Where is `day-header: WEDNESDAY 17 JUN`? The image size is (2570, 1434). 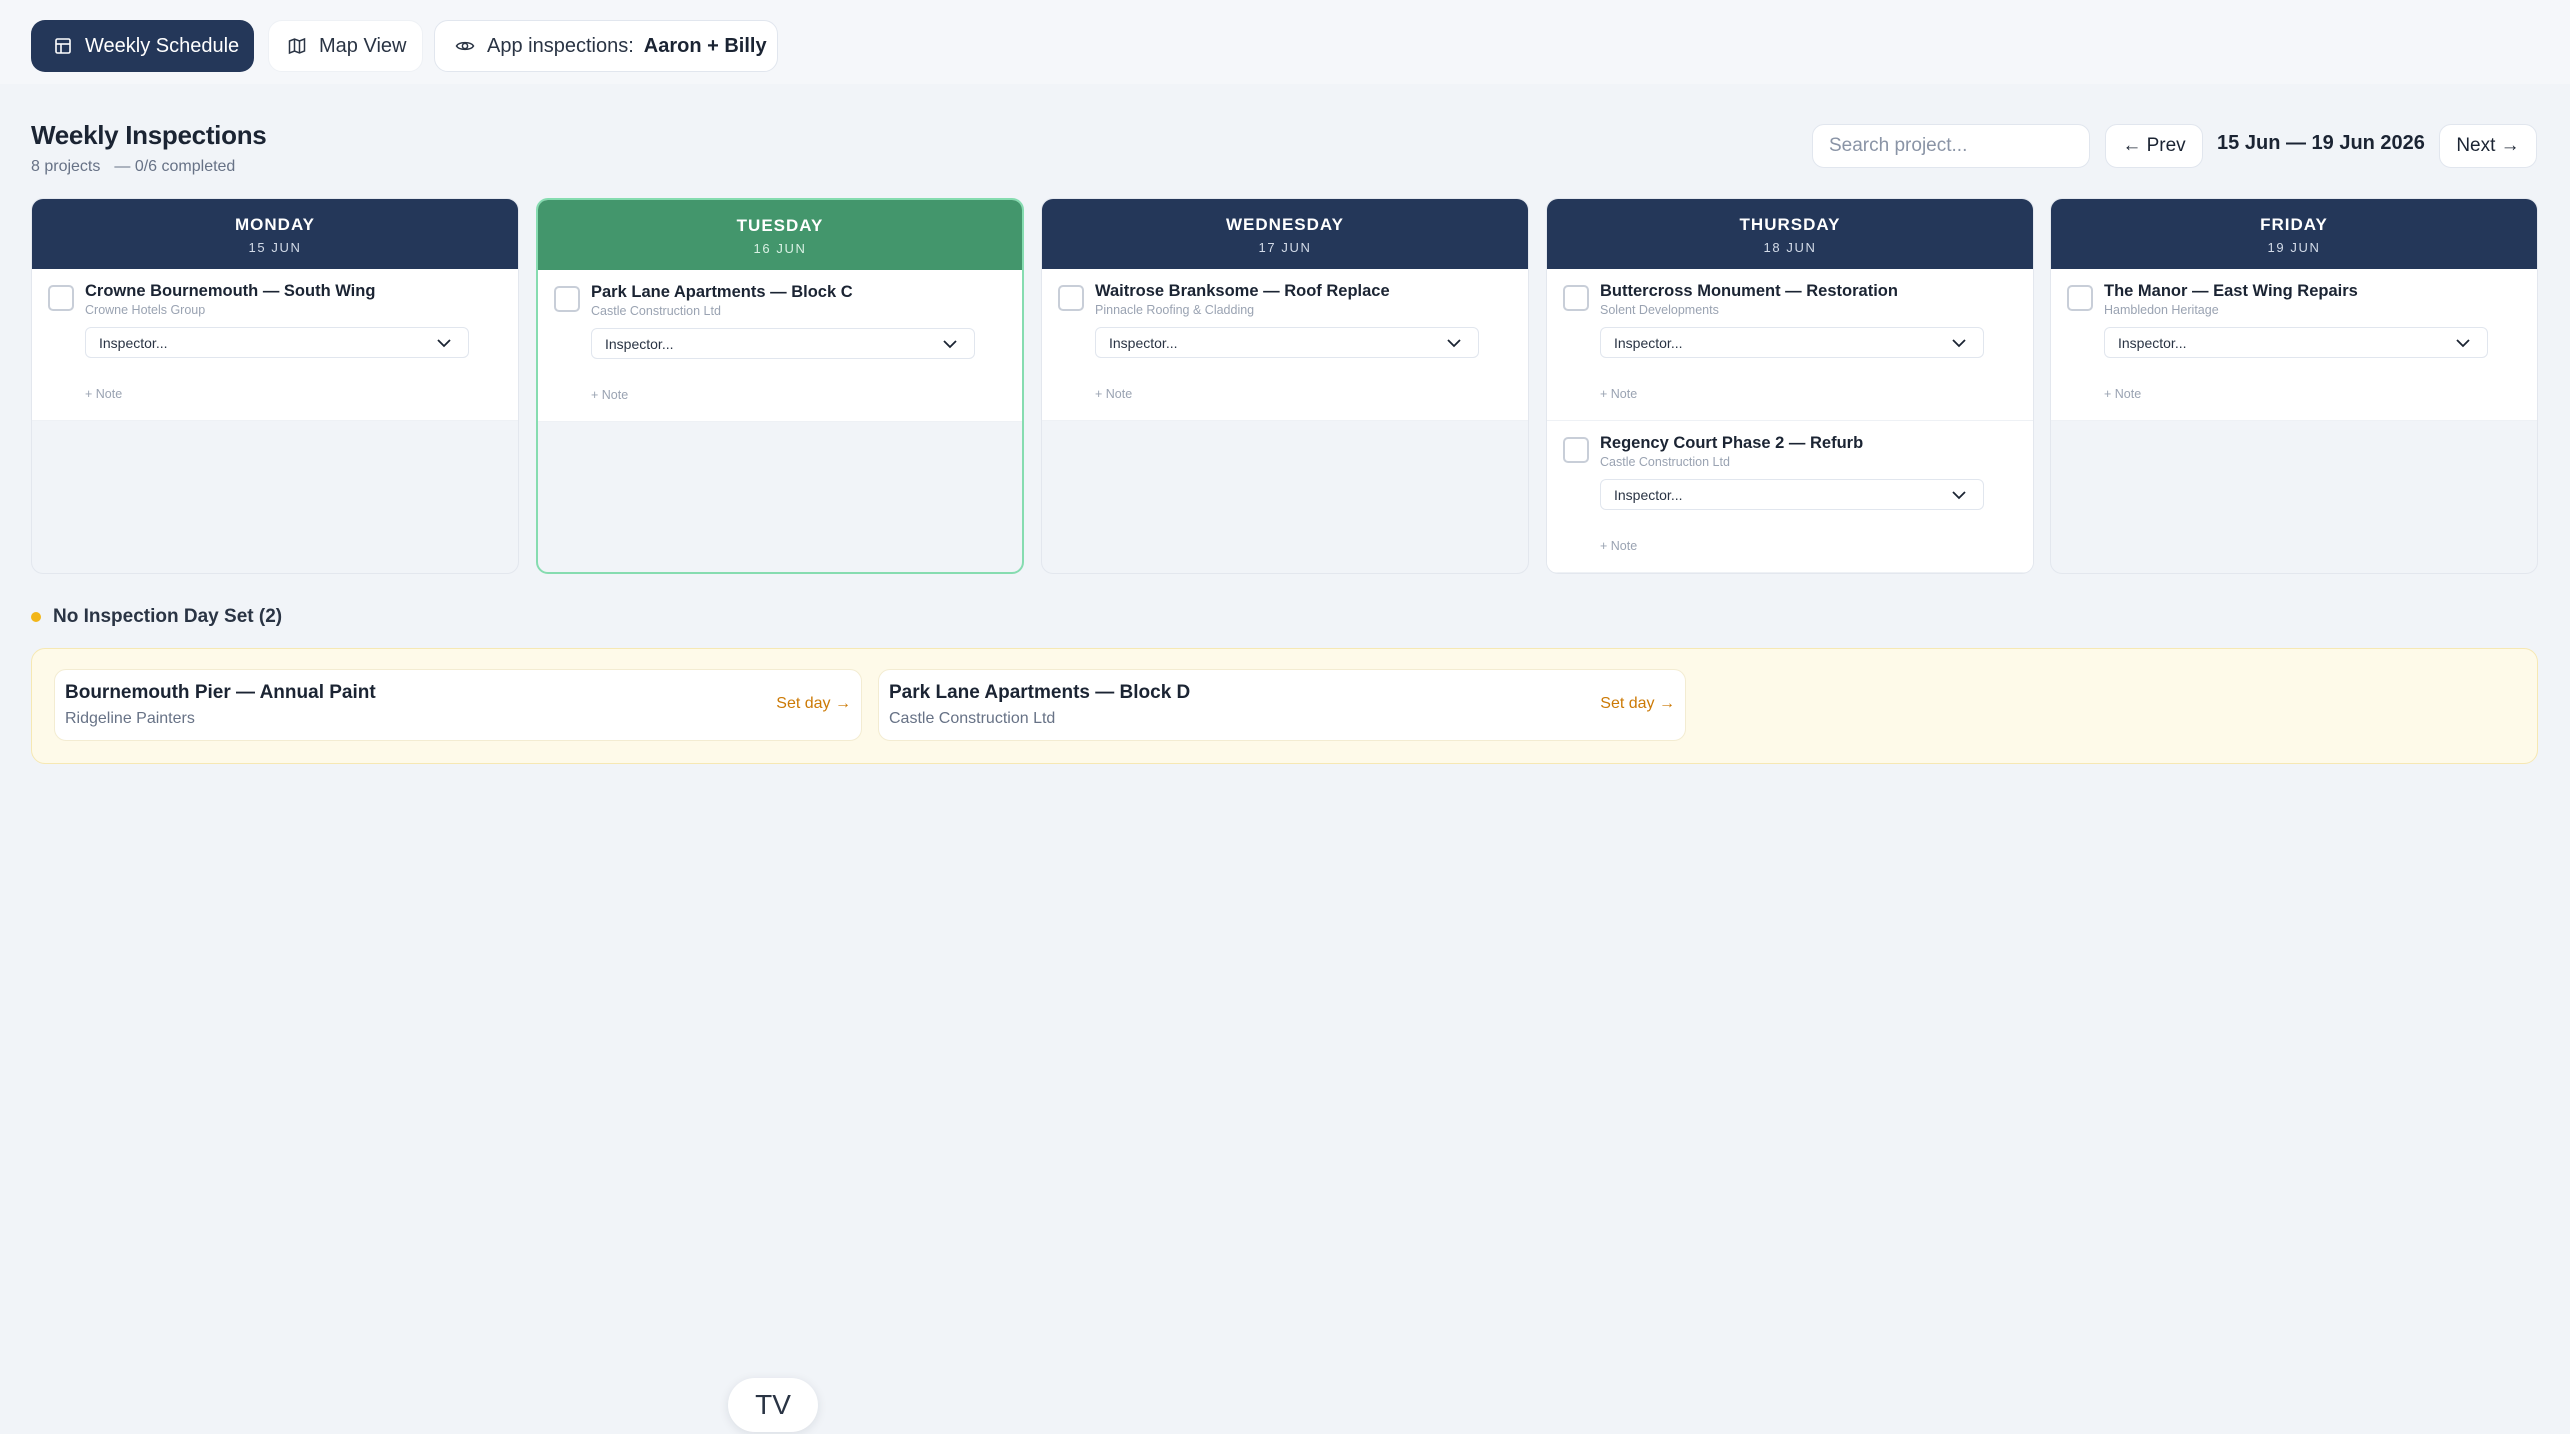
day-header: WEDNESDAY 17 JUN is located at coordinates (1285, 234).